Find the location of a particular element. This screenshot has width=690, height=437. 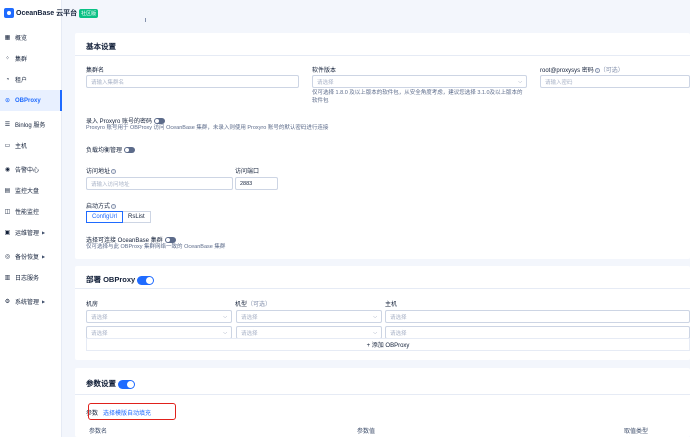

log-icon: ▥ is located at coordinates (7, 278).